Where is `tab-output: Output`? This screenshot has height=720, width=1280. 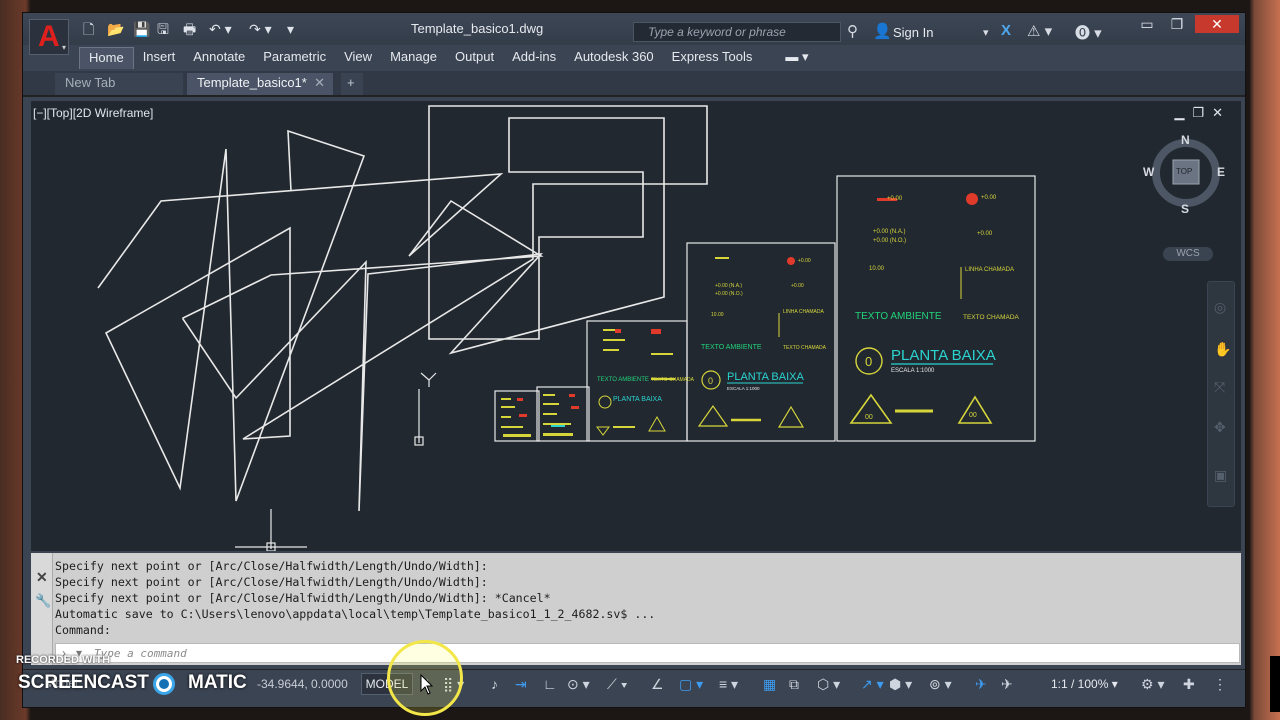
tab-output: Output is located at coordinates (474, 58).